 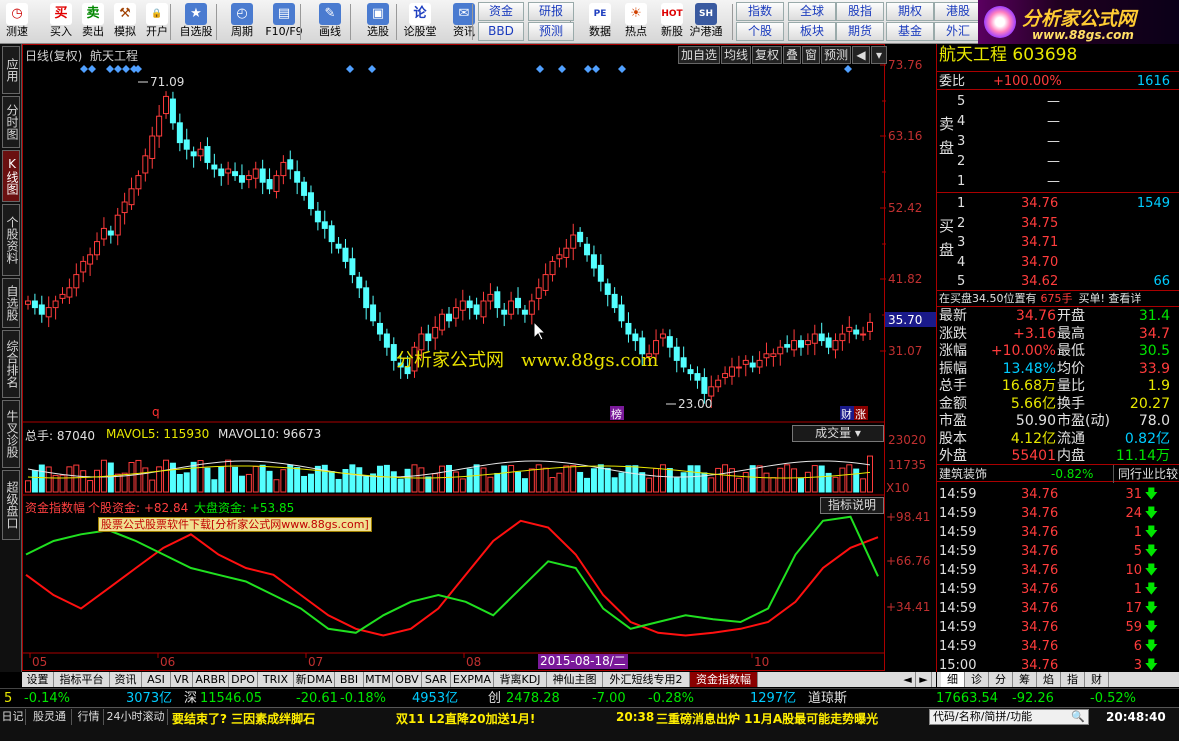 I want to click on toolbar-btn-3: ⚒ 模拟, so click(x=125, y=22).